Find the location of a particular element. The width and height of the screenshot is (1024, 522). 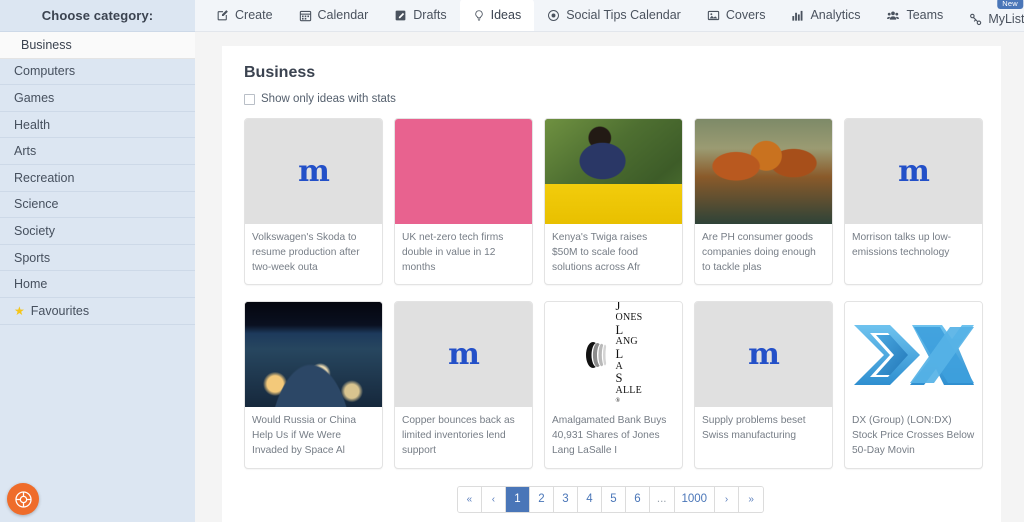

star-icon: ★ is located at coordinates (19, 310).